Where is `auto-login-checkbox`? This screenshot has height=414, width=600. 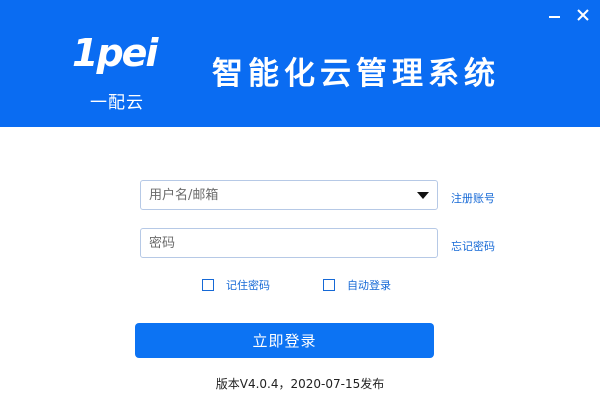 auto-login-checkbox is located at coordinates (329, 285).